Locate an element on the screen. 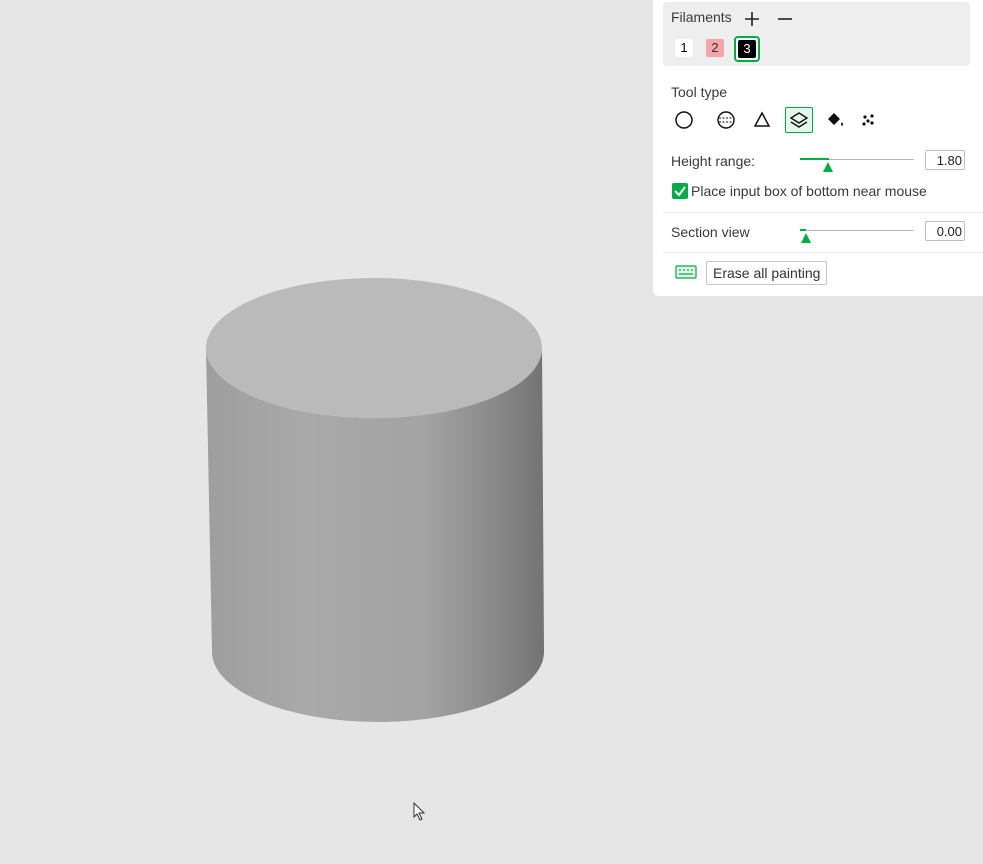  circle-tool-icon is located at coordinates (684, 120).